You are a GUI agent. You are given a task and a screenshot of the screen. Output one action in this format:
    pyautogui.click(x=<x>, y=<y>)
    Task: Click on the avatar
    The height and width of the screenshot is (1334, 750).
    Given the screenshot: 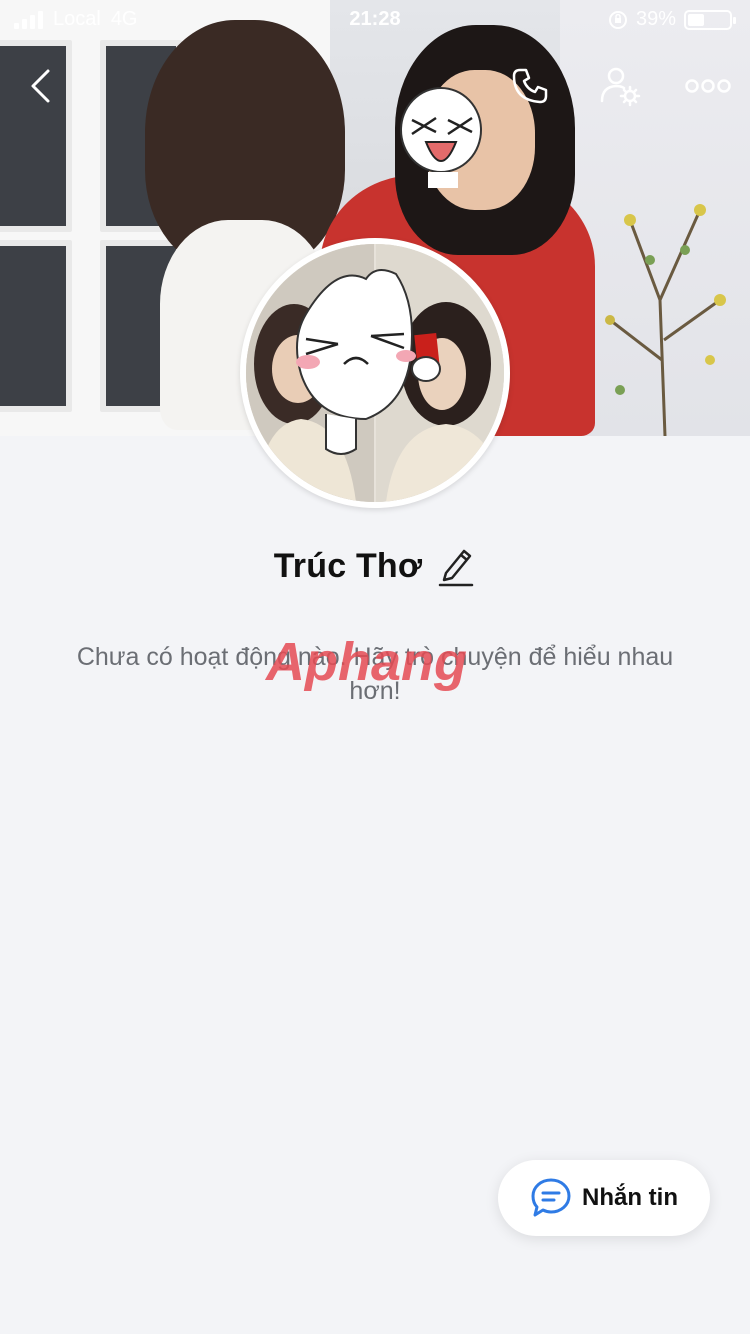 What is the action you would take?
    pyautogui.click(x=375, y=373)
    